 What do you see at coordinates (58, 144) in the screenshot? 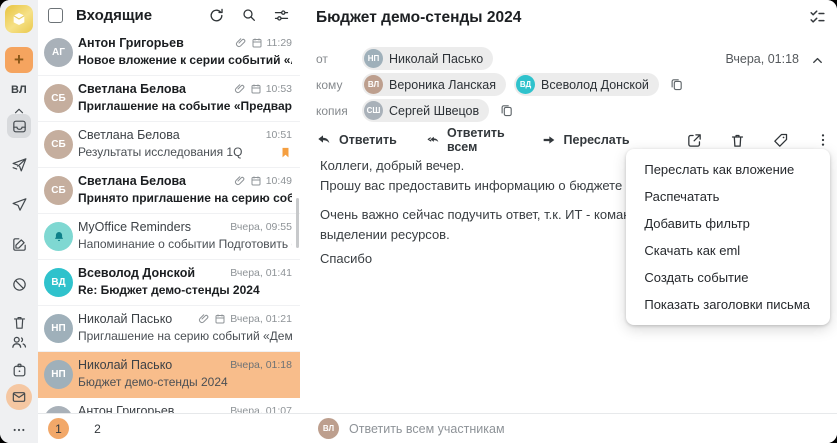
I see `sender-avatar: СБ` at bounding box center [58, 144].